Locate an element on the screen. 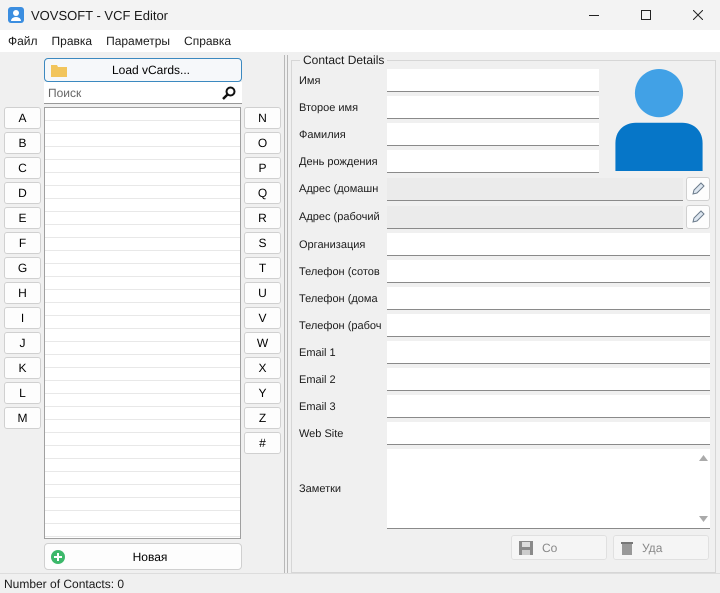 The height and width of the screenshot is (593, 720). letter-button: E is located at coordinates (22, 218).